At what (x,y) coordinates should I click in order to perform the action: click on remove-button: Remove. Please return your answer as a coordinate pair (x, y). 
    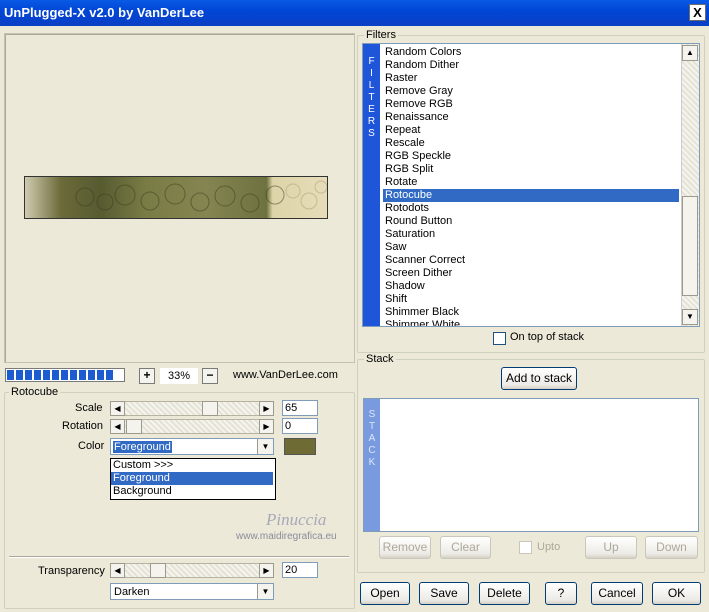
    Looking at the image, I should click on (405, 547).